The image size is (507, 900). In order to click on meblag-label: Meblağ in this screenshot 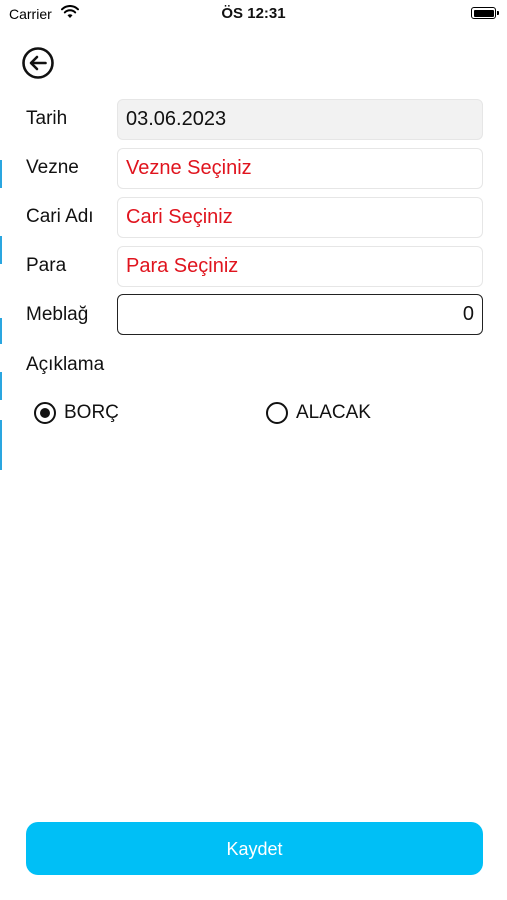, I will do `click(57, 314)`.